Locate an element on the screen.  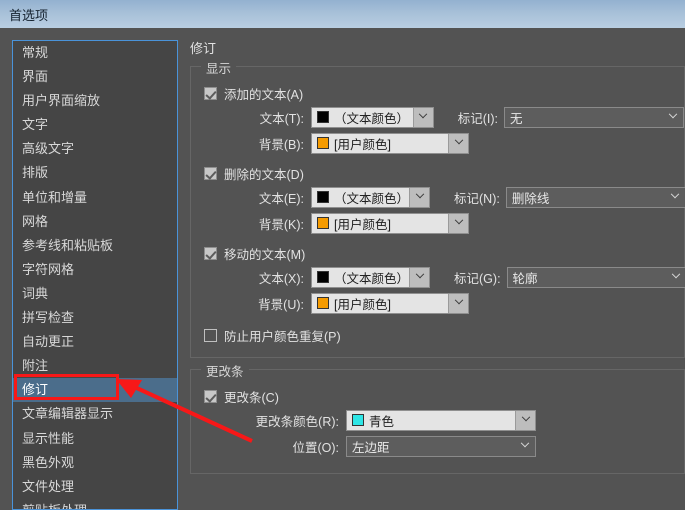
dropdown-added-mark: 无 is located at coordinates (594, 117).